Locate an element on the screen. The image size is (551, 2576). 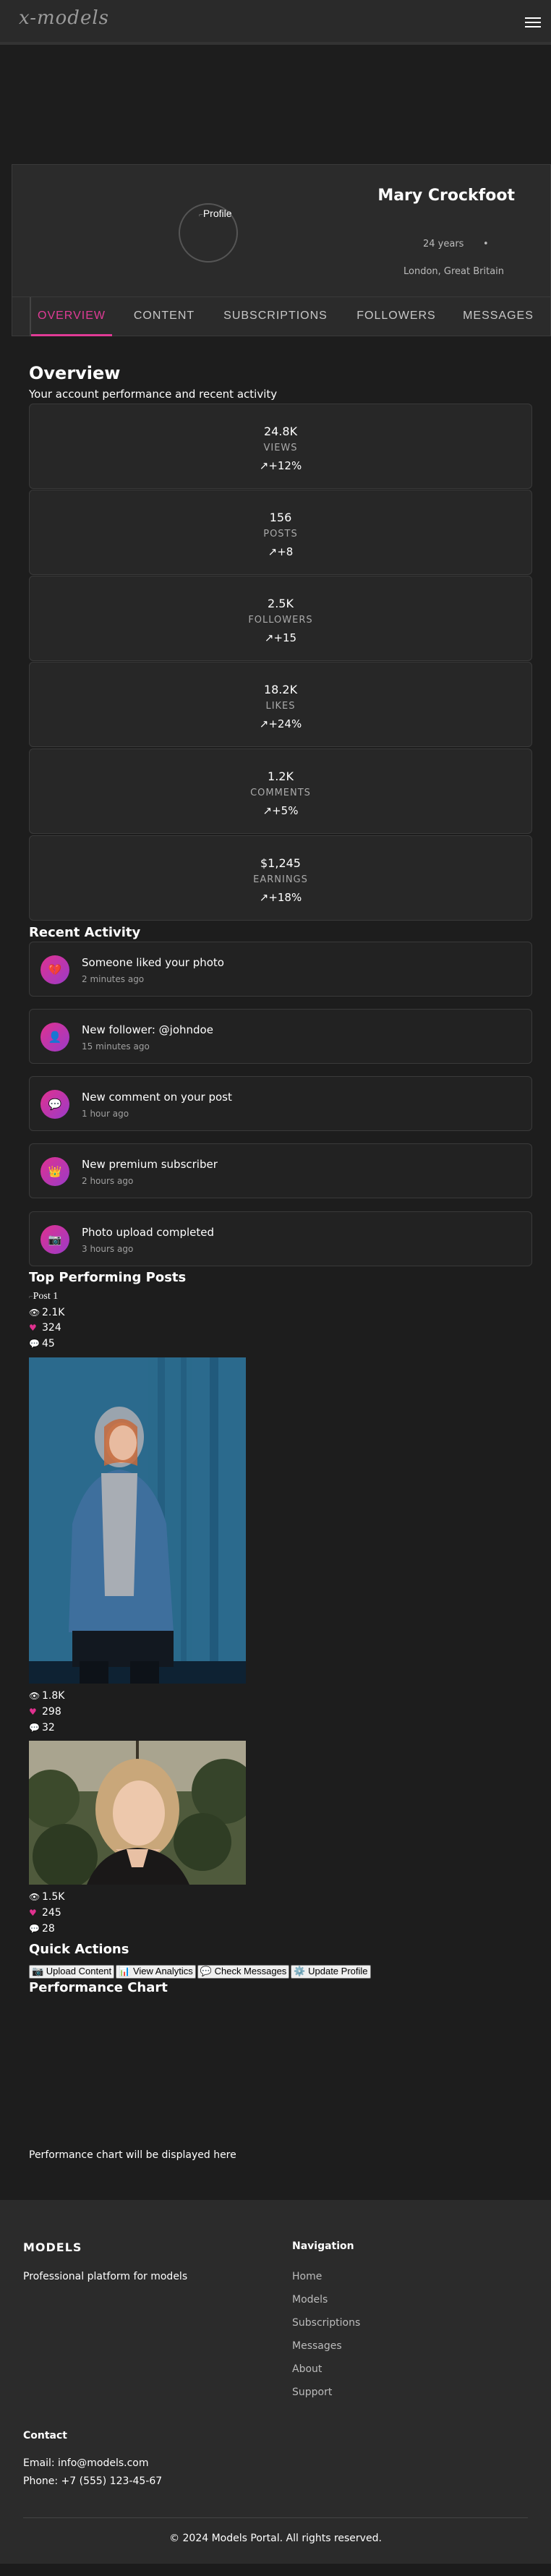
footer-link-home: Home is located at coordinates (307, 2276).